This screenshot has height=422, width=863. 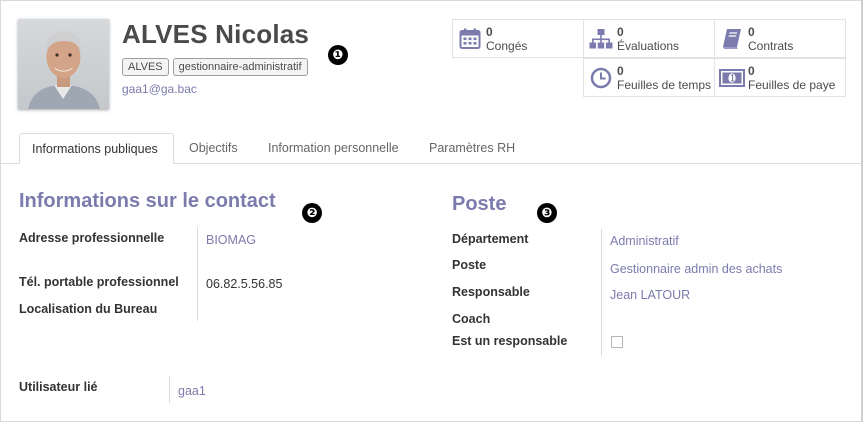 I want to click on calendar-icon, so click(x=470, y=39).